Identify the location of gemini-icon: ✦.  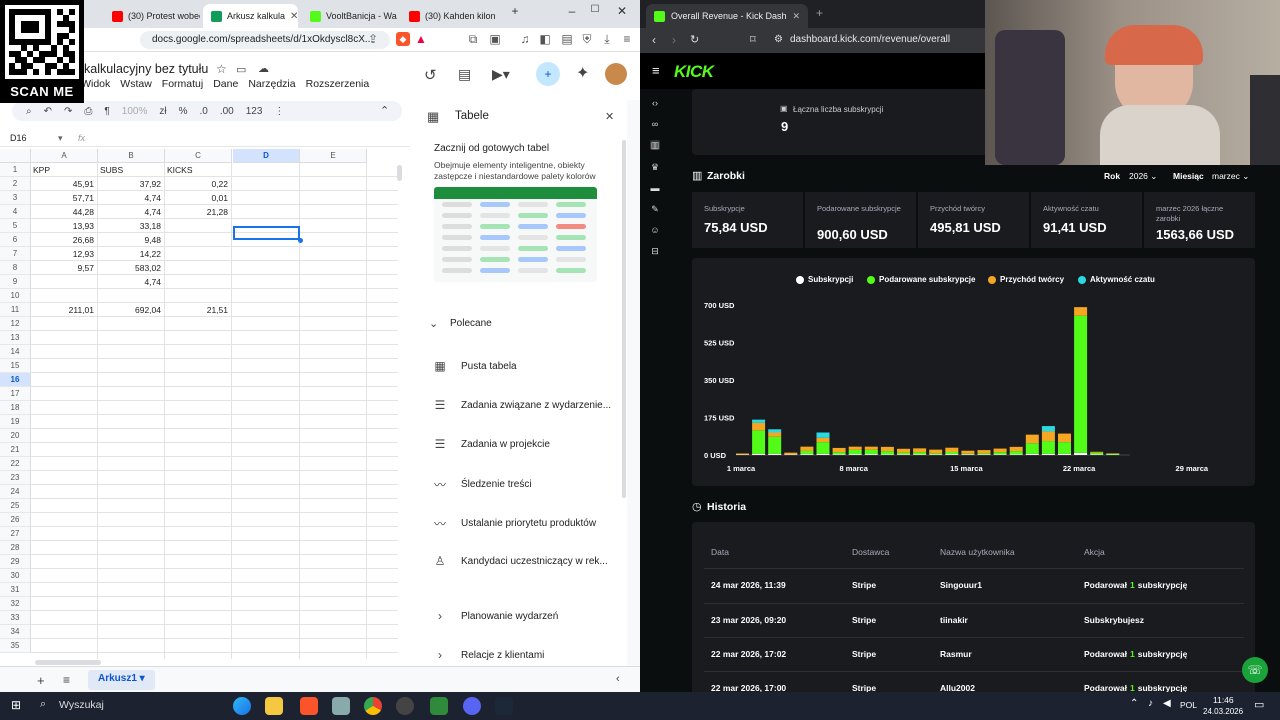
(582, 73).